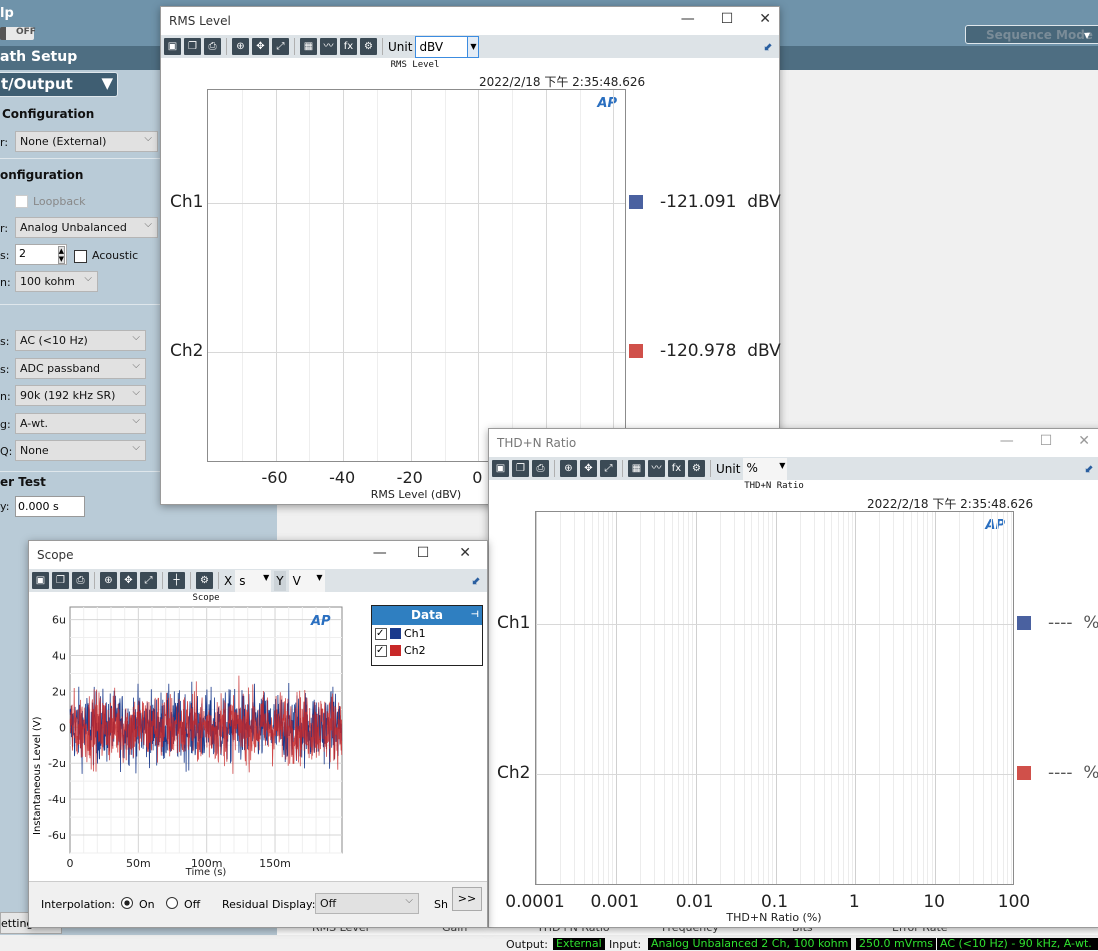 The width and height of the screenshot is (1098, 951). I want to click on toggle-off: OFF, so click(18, 33).